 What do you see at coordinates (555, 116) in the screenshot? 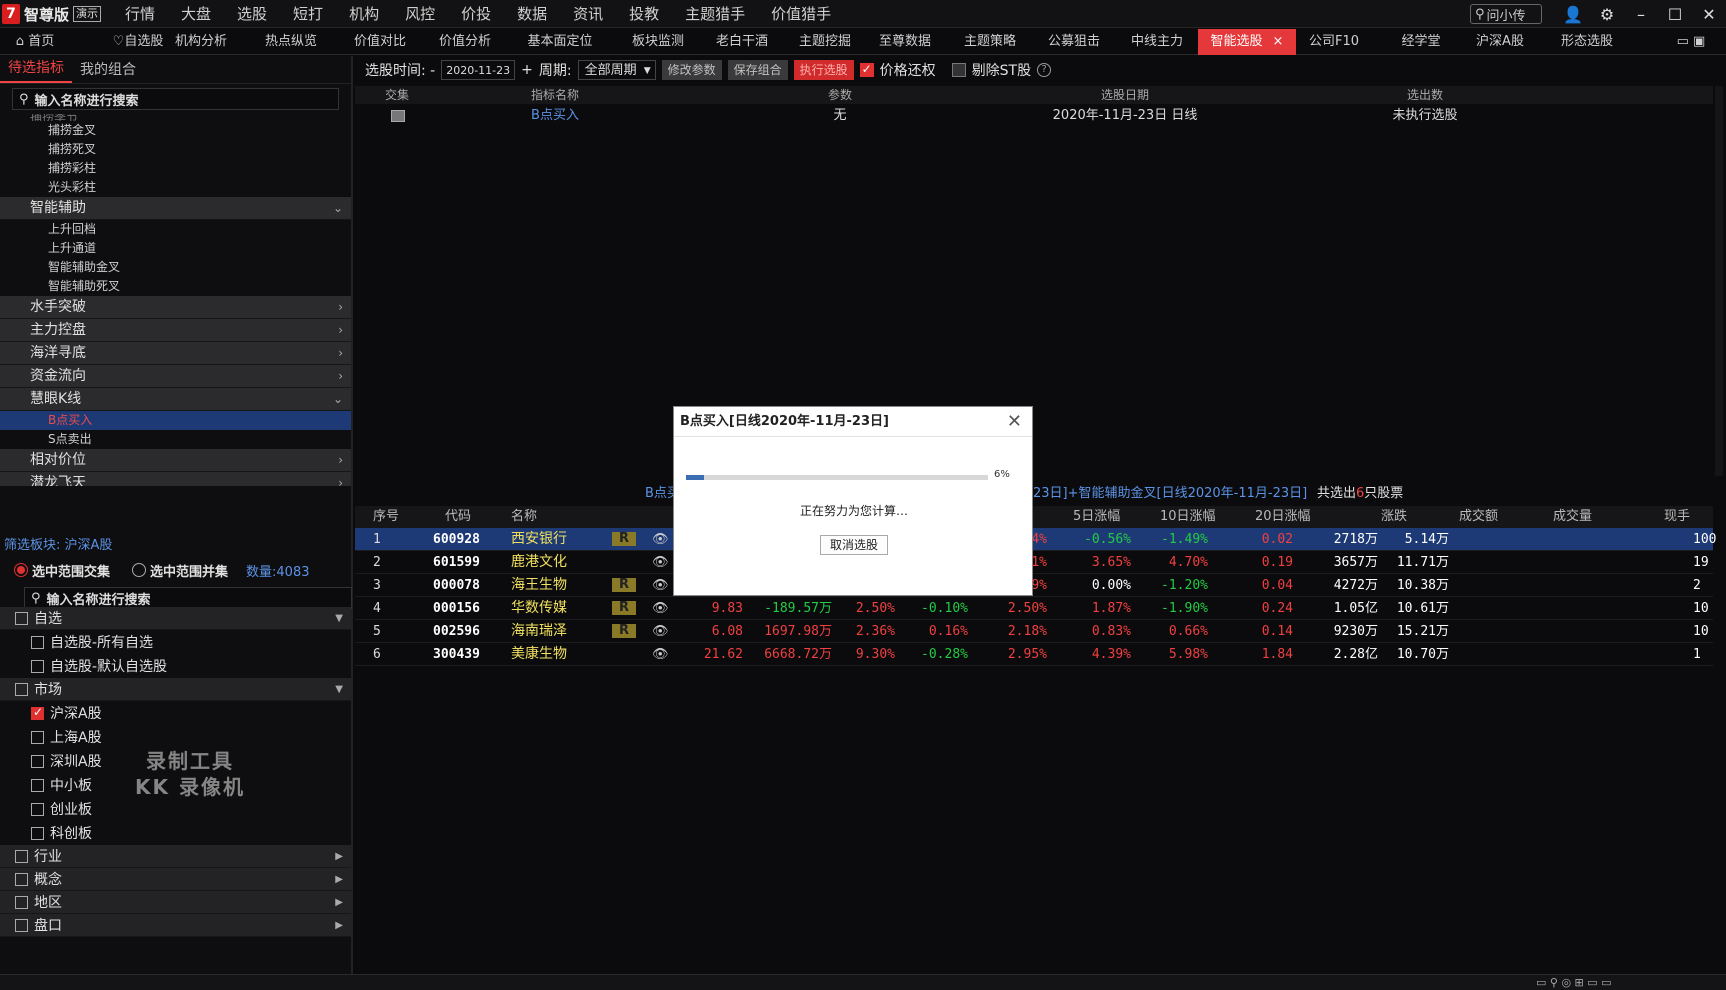
I see `indicator-name: B点买入` at bounding box center [555, 116].